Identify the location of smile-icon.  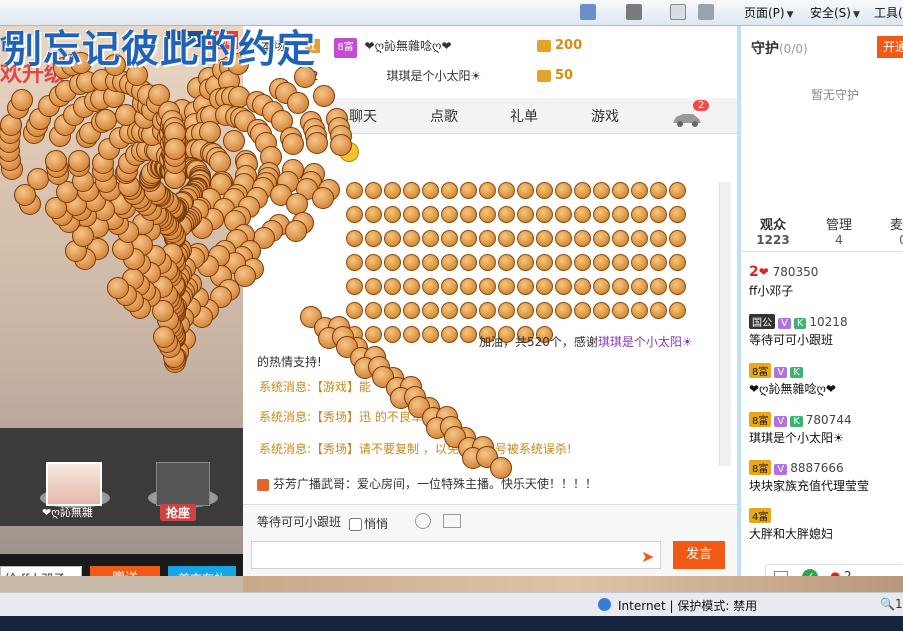
(349, 152).